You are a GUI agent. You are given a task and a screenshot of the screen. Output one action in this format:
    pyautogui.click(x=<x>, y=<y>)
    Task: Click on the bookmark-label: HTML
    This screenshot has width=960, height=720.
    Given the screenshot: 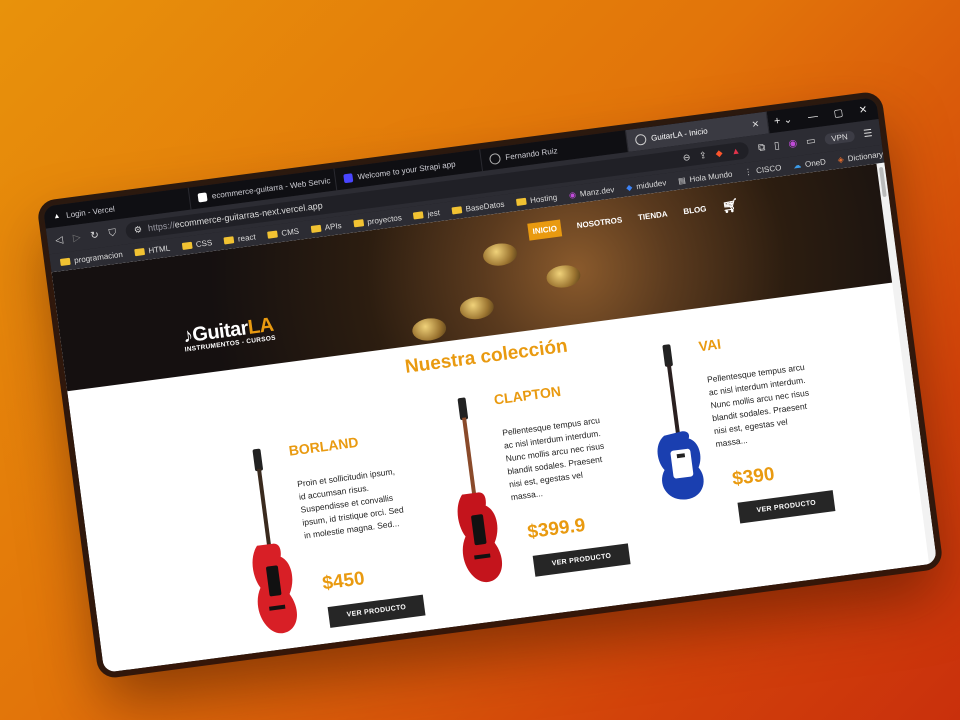 What is the action you would take?
    pyautogui.click(x=159, y=249)
    